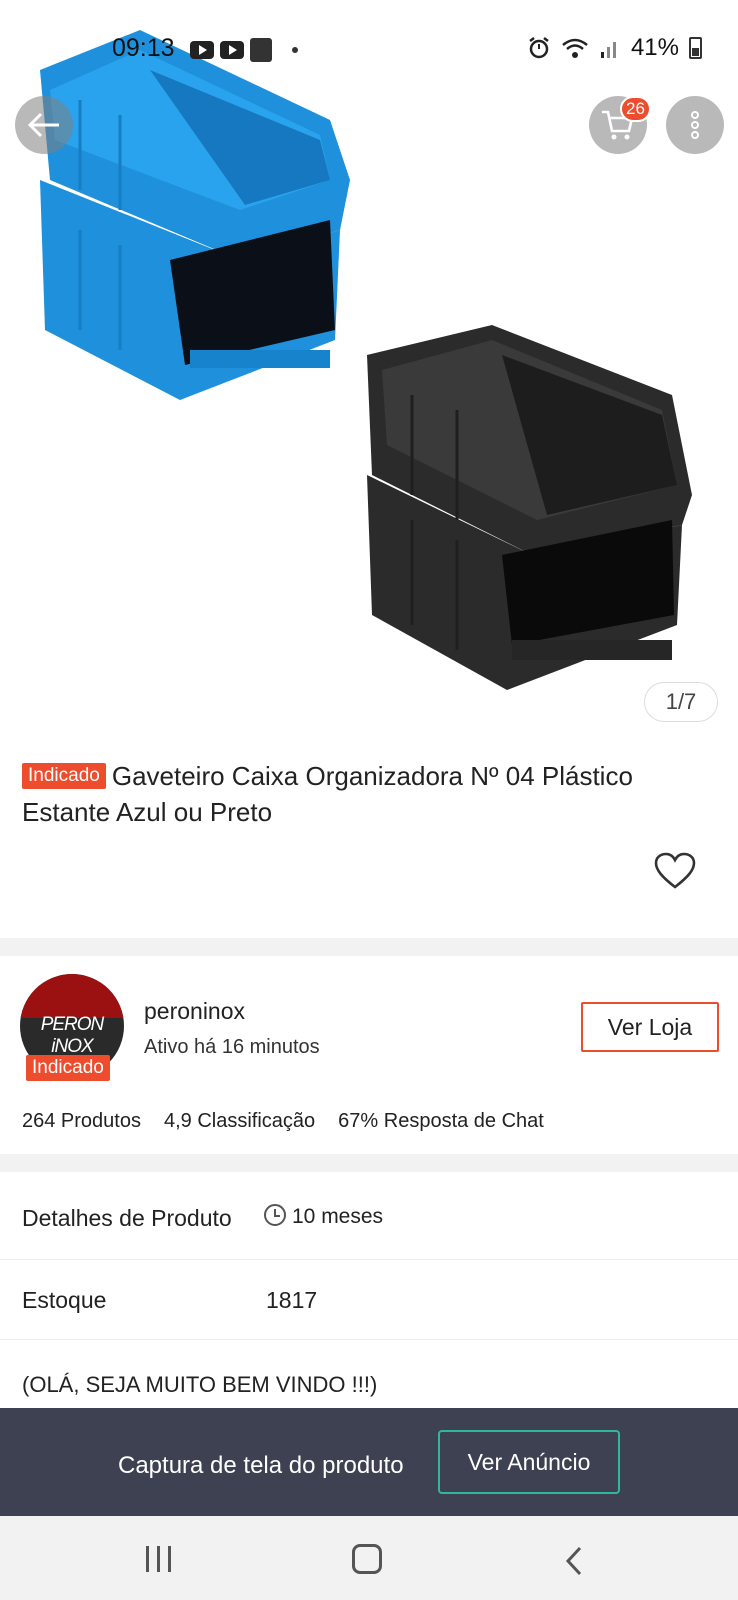 The width and height of the screenshot is (738, 1600). What do you see at coordinates (539, 48) in the screenshot?
I see `alarm-icon` at bounding box center [539, 48].